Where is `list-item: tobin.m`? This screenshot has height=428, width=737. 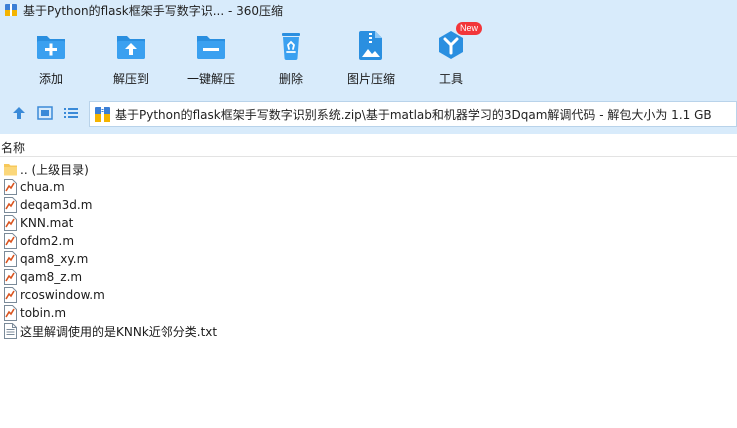
list-item: tobin.m is located at coordinates (368, 313).